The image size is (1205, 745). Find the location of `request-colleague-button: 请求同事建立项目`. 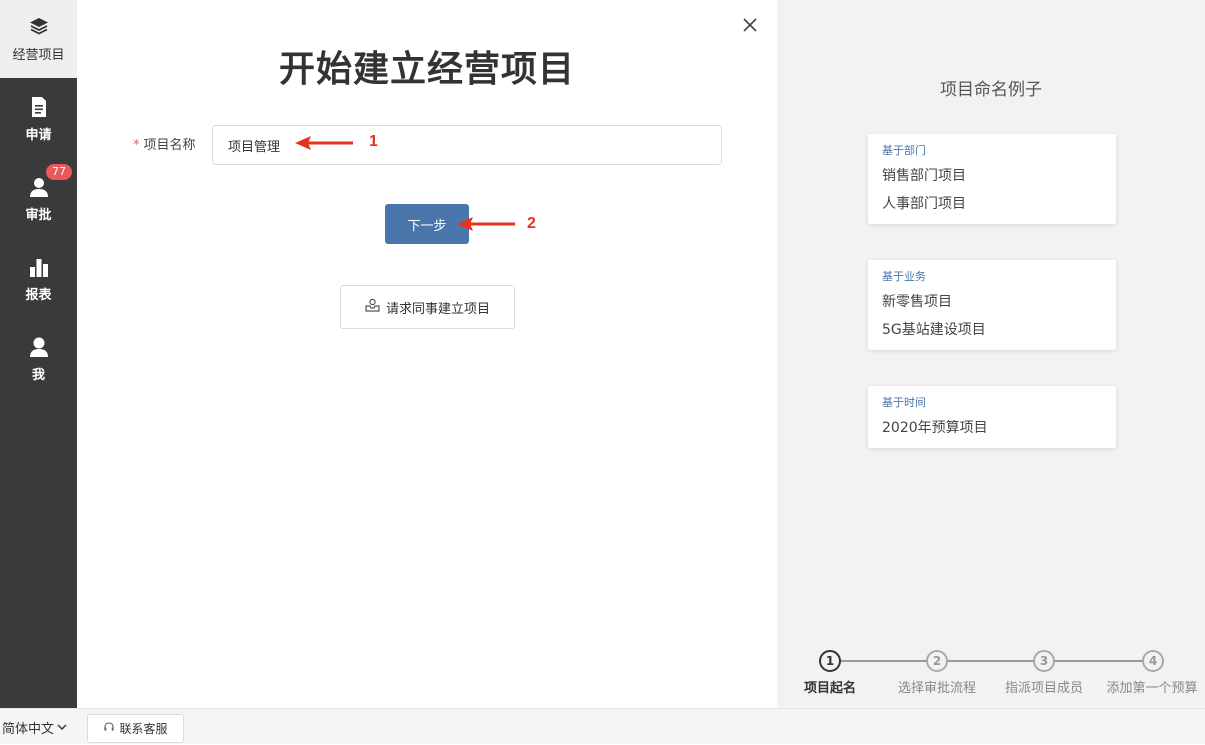

request-colleague-button: 请求同事建立项目 is located at coordinates (427, 307).